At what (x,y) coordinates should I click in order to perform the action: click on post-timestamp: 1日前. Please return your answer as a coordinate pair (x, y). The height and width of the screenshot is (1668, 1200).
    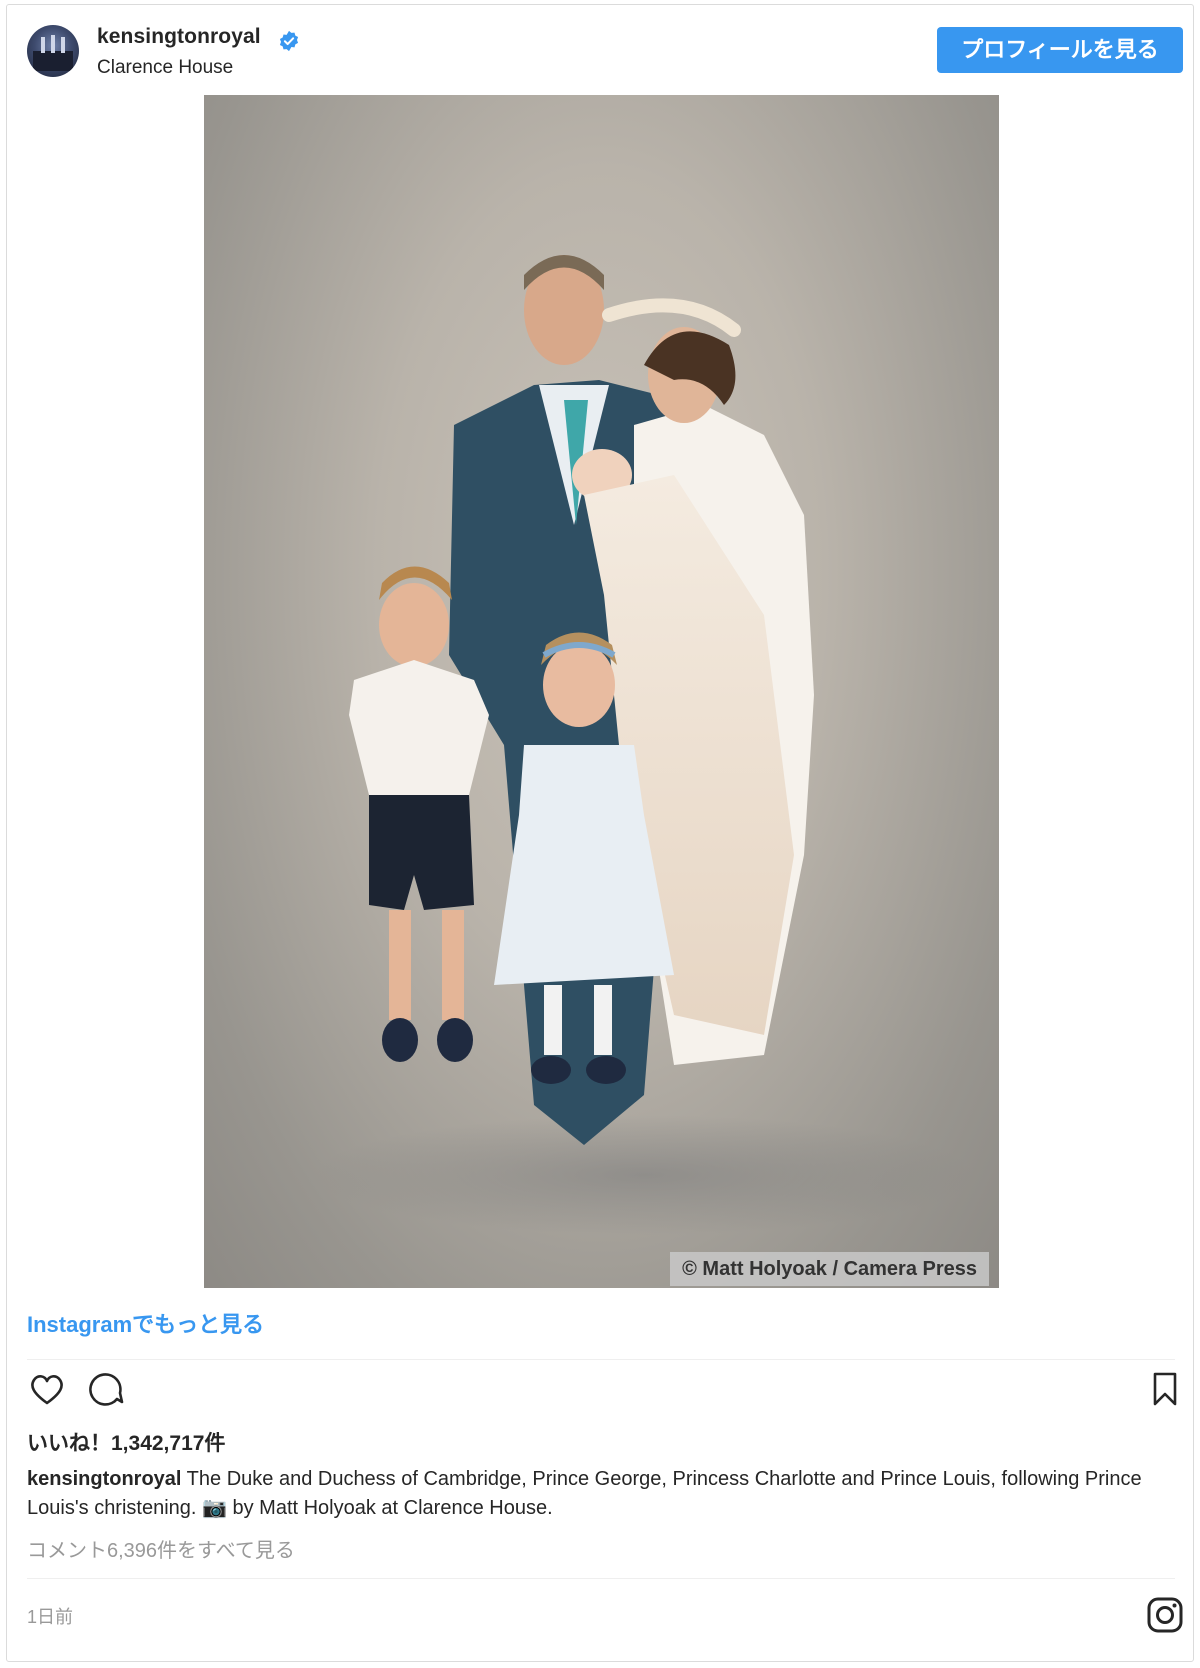
    Looking at the image, I should click on (50, 1617).